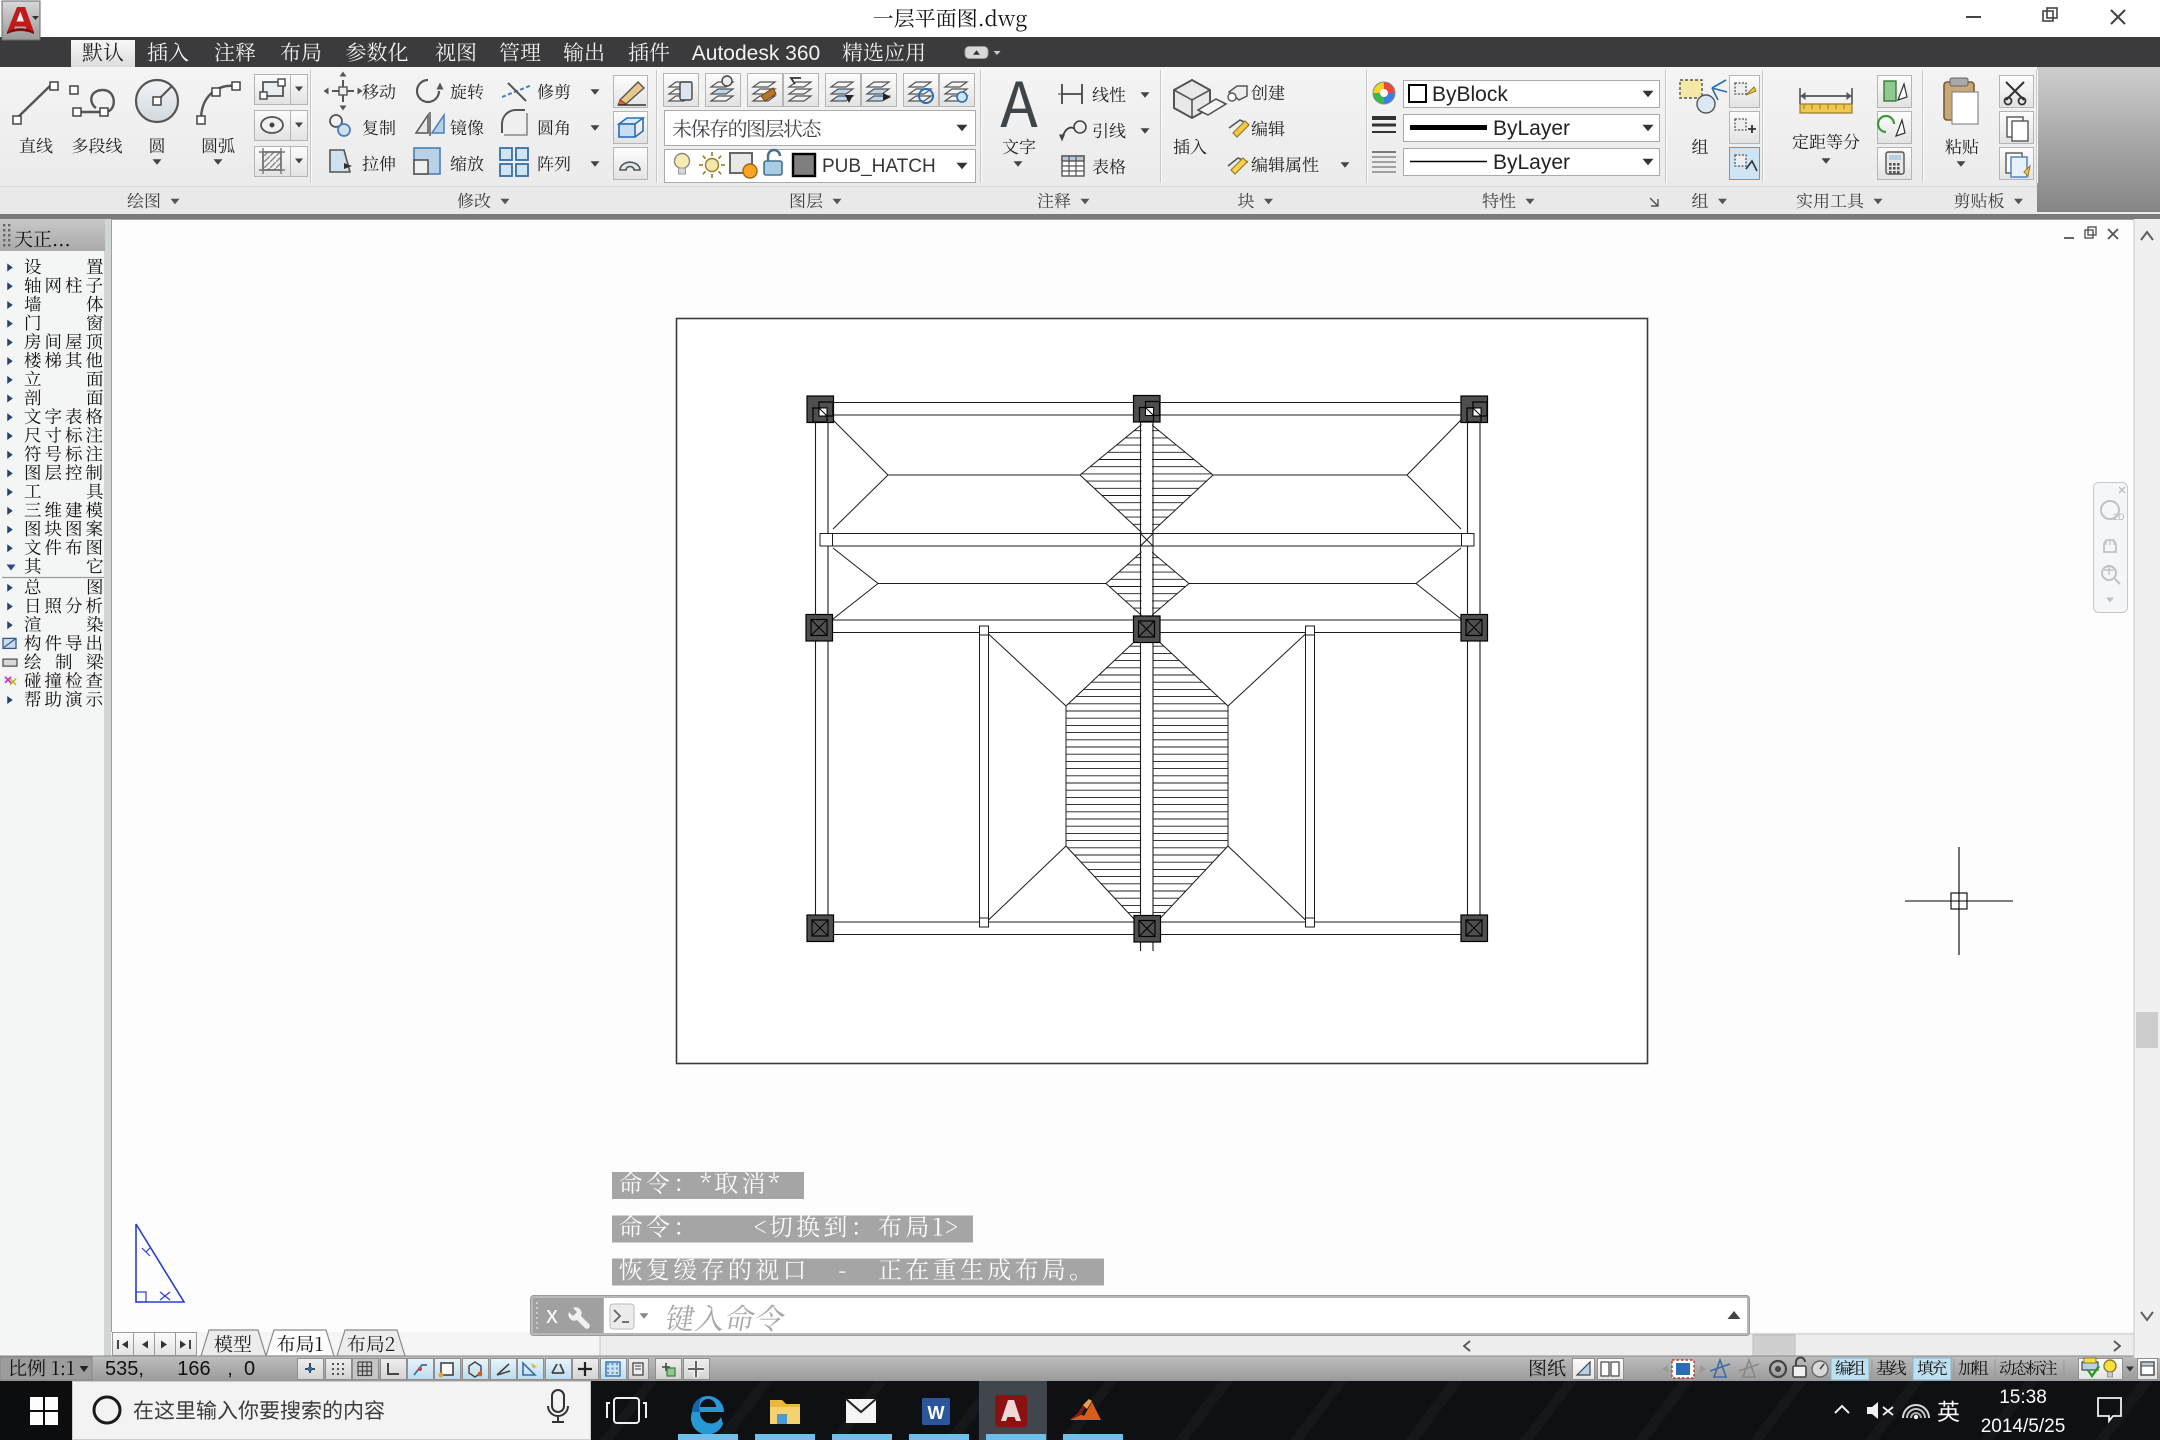  Describe the element at coordinates (2119, 517) in the screenshot. I see `svg-text: 2D` at that location.